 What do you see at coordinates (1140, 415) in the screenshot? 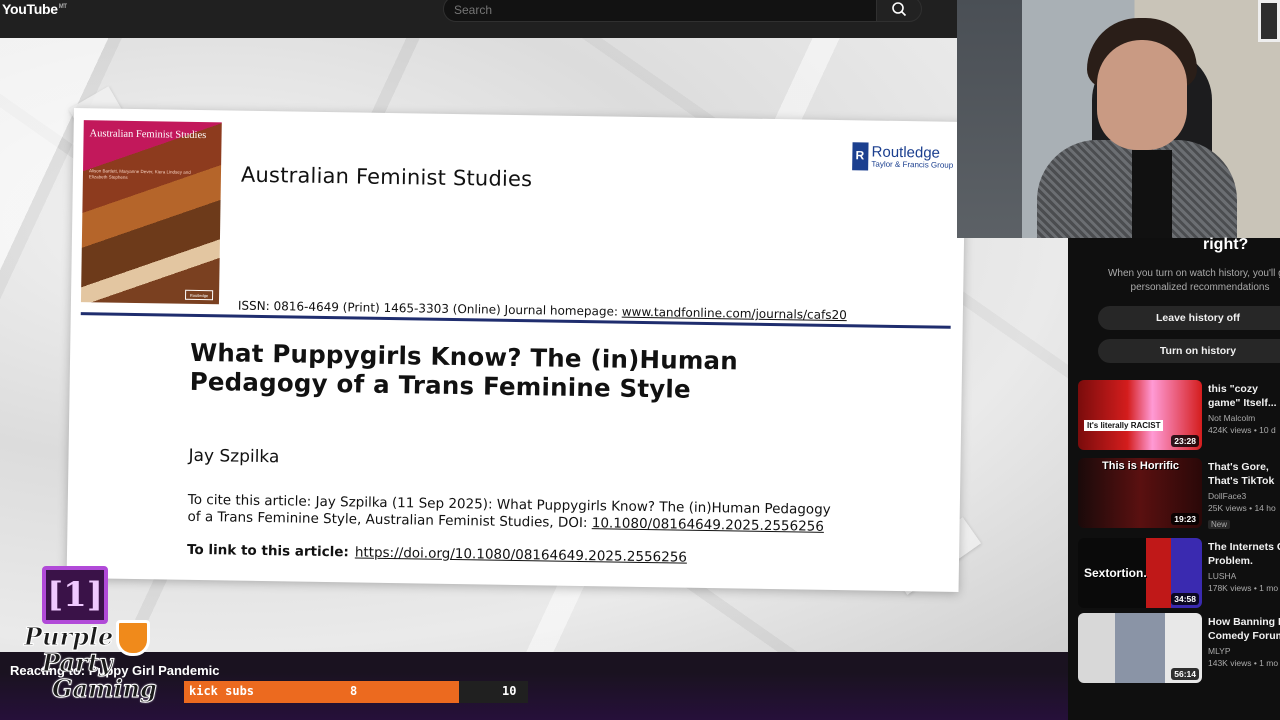
I see `video-thumbnail: It's literally RACIST 23:28` at bounding box center [1140, 415].